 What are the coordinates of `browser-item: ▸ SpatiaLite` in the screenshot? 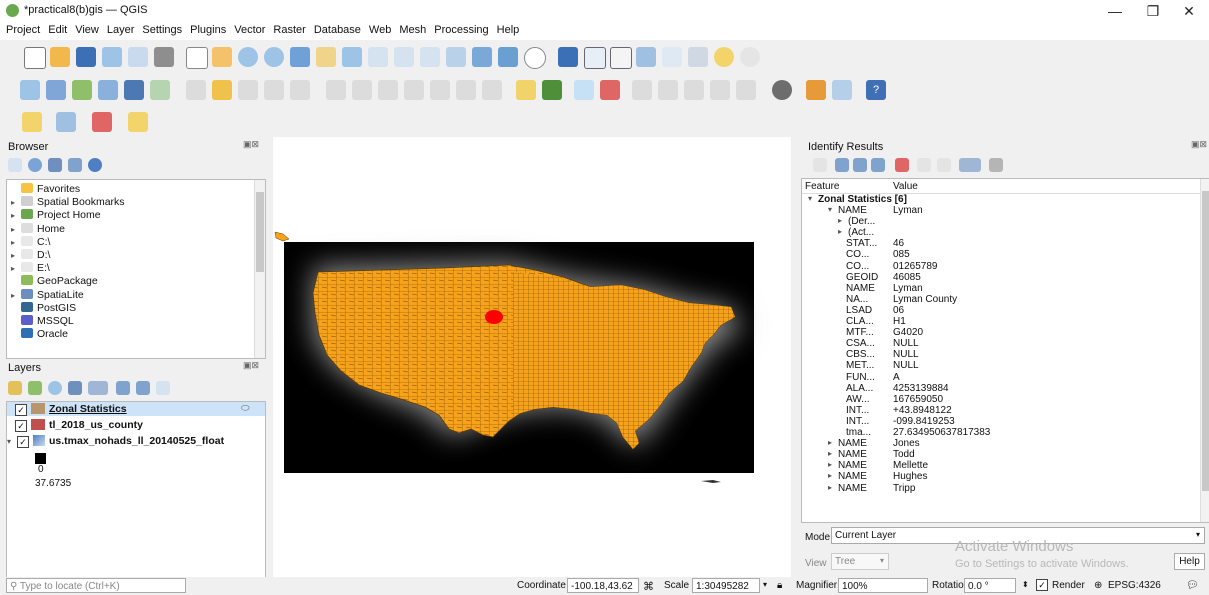 It's located at (47, 295).